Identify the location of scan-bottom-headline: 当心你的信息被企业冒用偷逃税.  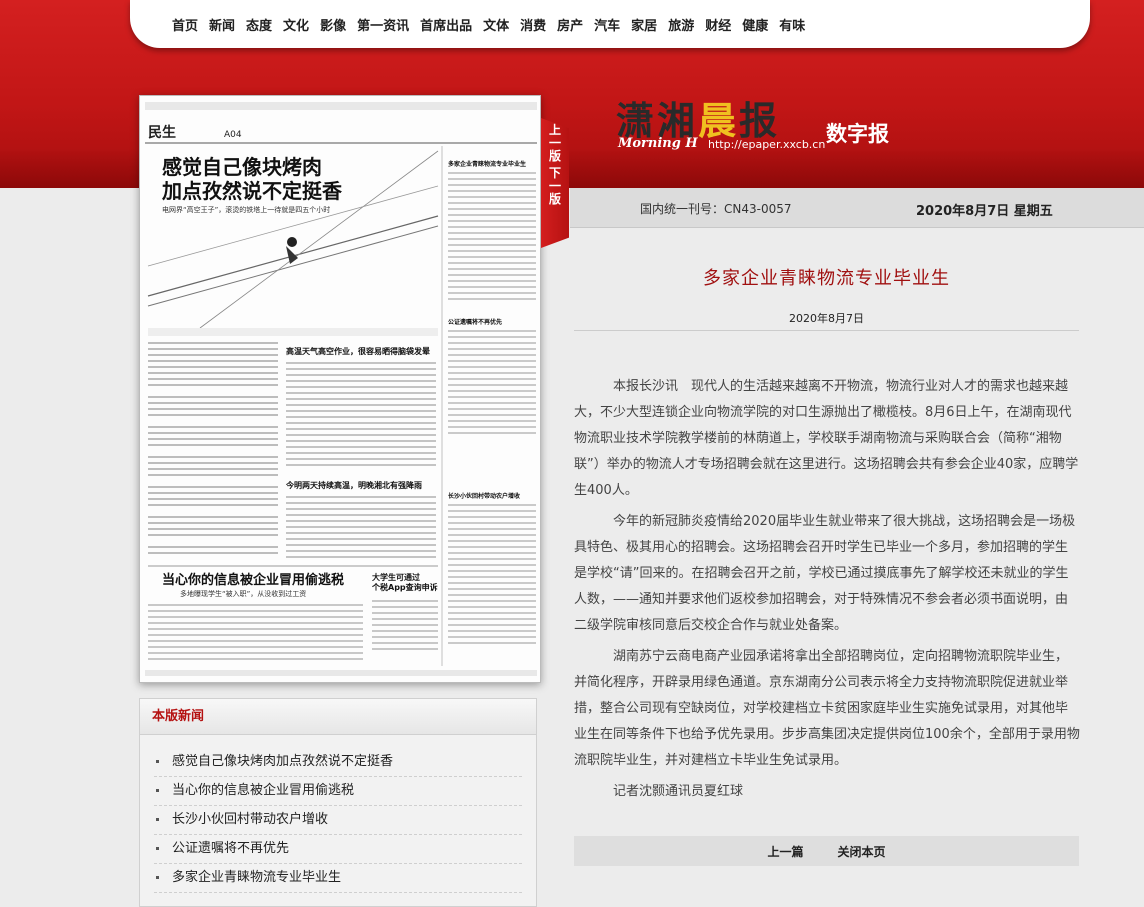
(253, 580).